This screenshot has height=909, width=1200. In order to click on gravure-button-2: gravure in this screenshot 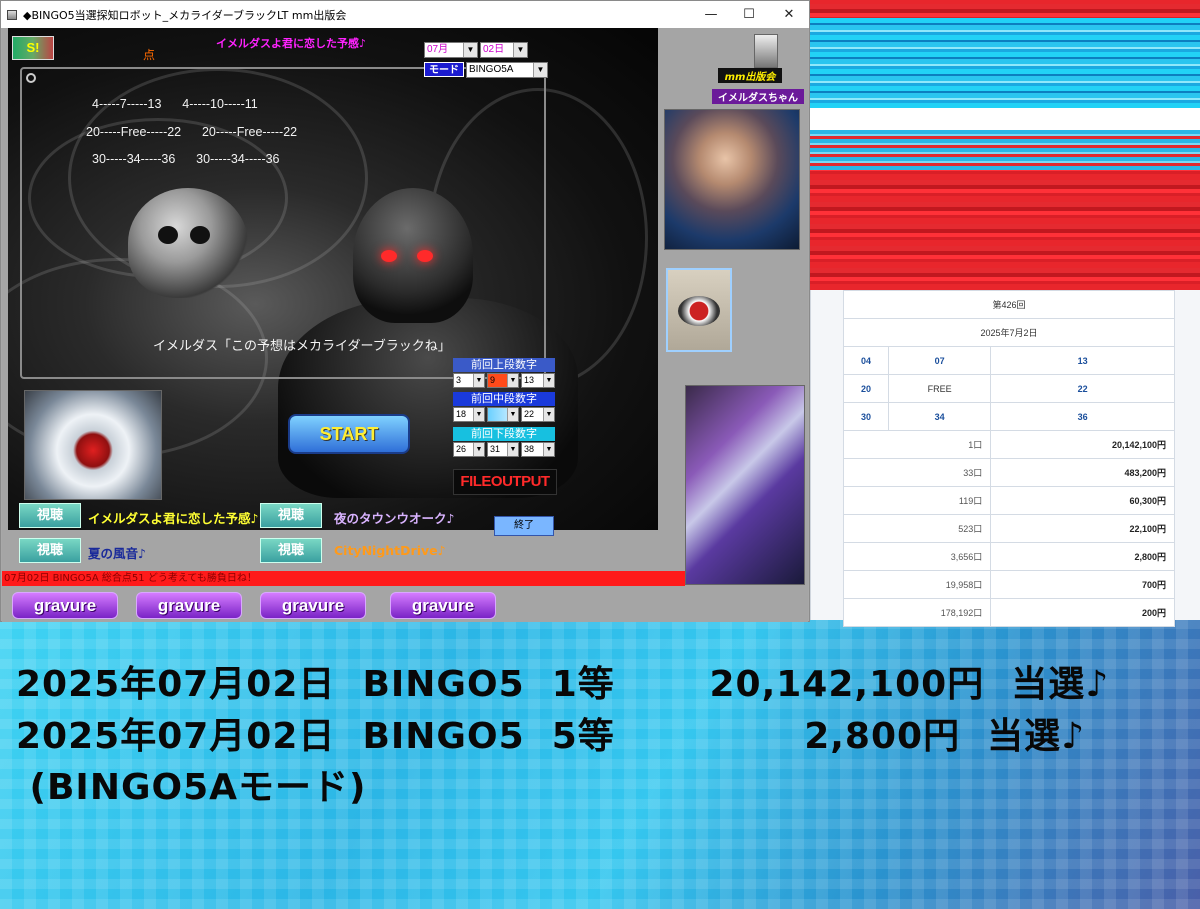, I will do `click(189, 605)`.